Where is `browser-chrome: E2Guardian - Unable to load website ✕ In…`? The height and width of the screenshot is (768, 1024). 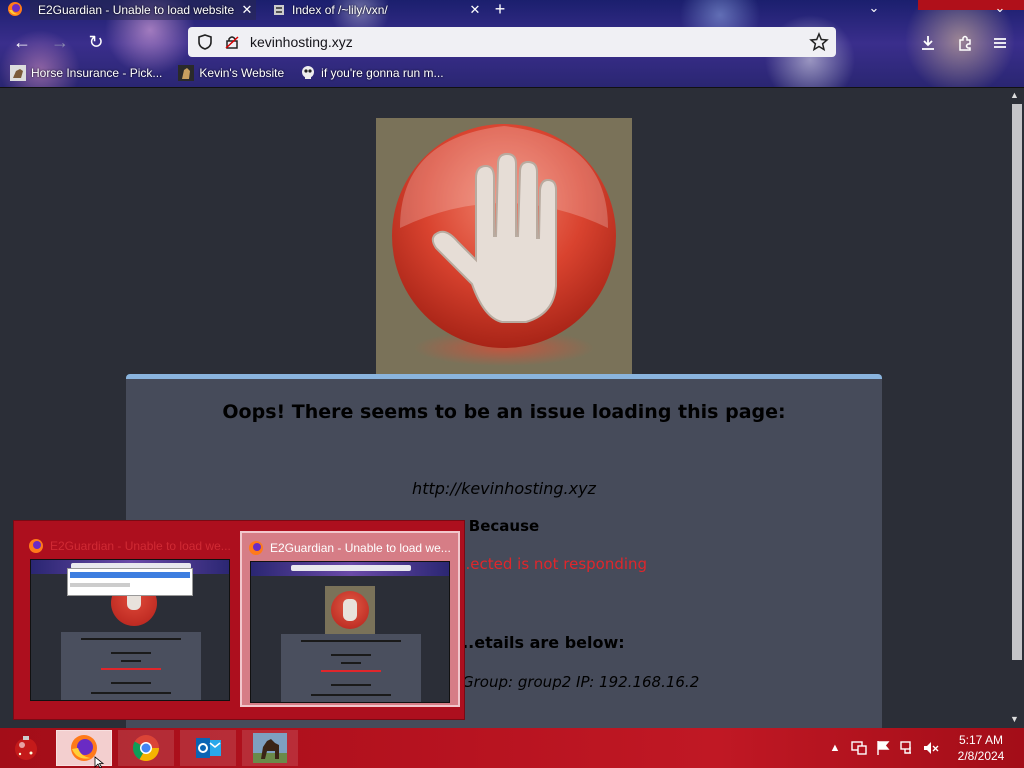 browser-chrome: E2Guardian - Unable to load website ✕ In… is located at coordinates (512, 44).